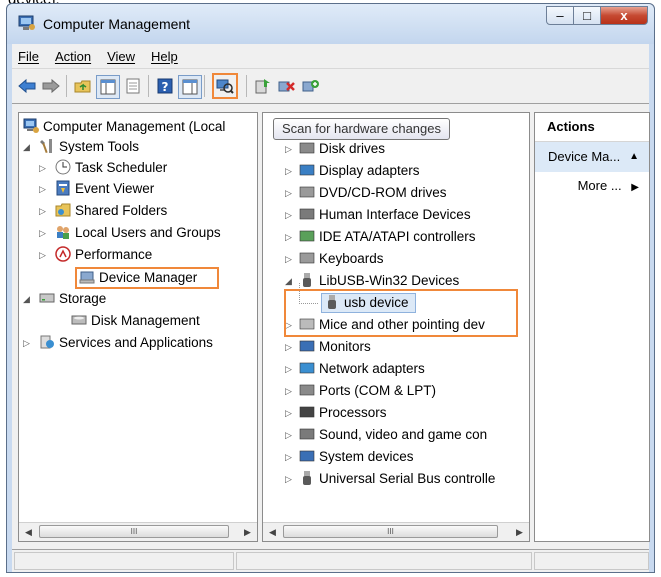 Image resolution: width=661 pixels, height=577 pixels. Describe the element at coordinates (108, 87) in the screenshot. I see `show-console-tree-button` at that location.